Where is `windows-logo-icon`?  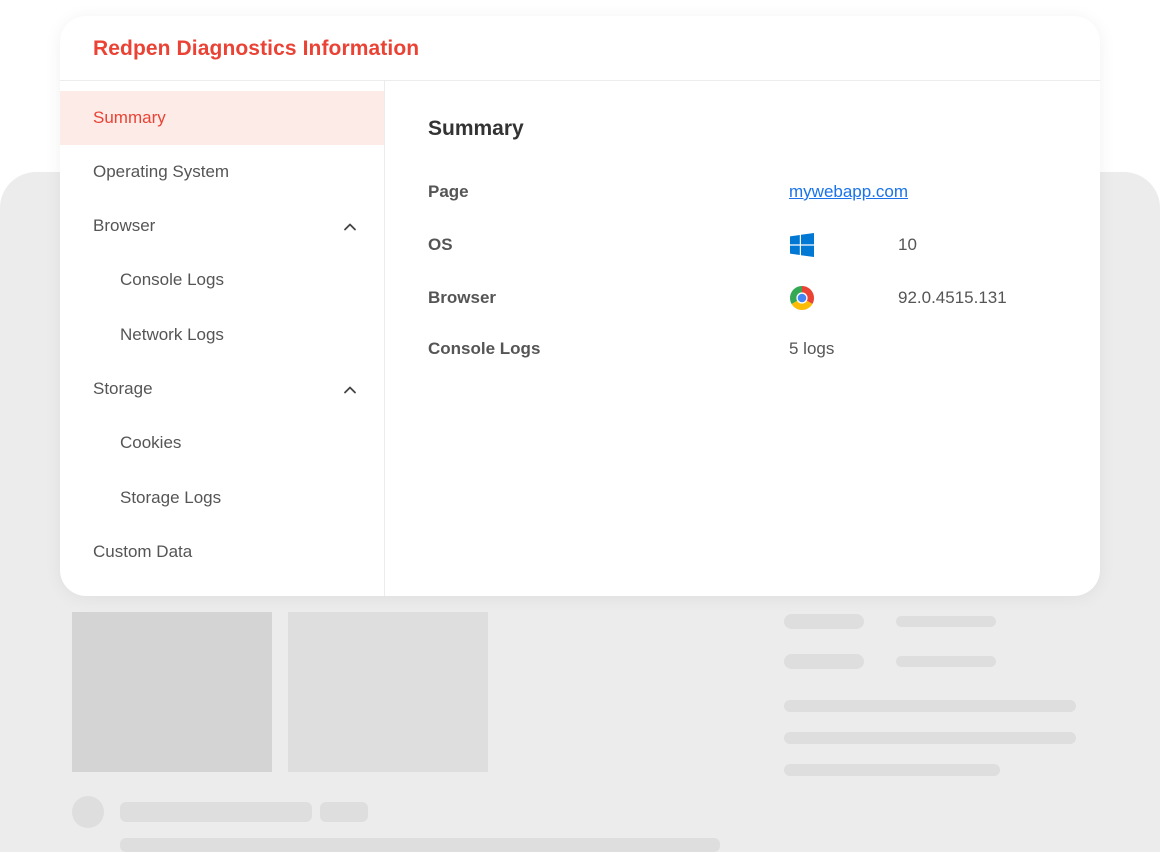 windows-logo-icon is located at coordinates (802, 245).